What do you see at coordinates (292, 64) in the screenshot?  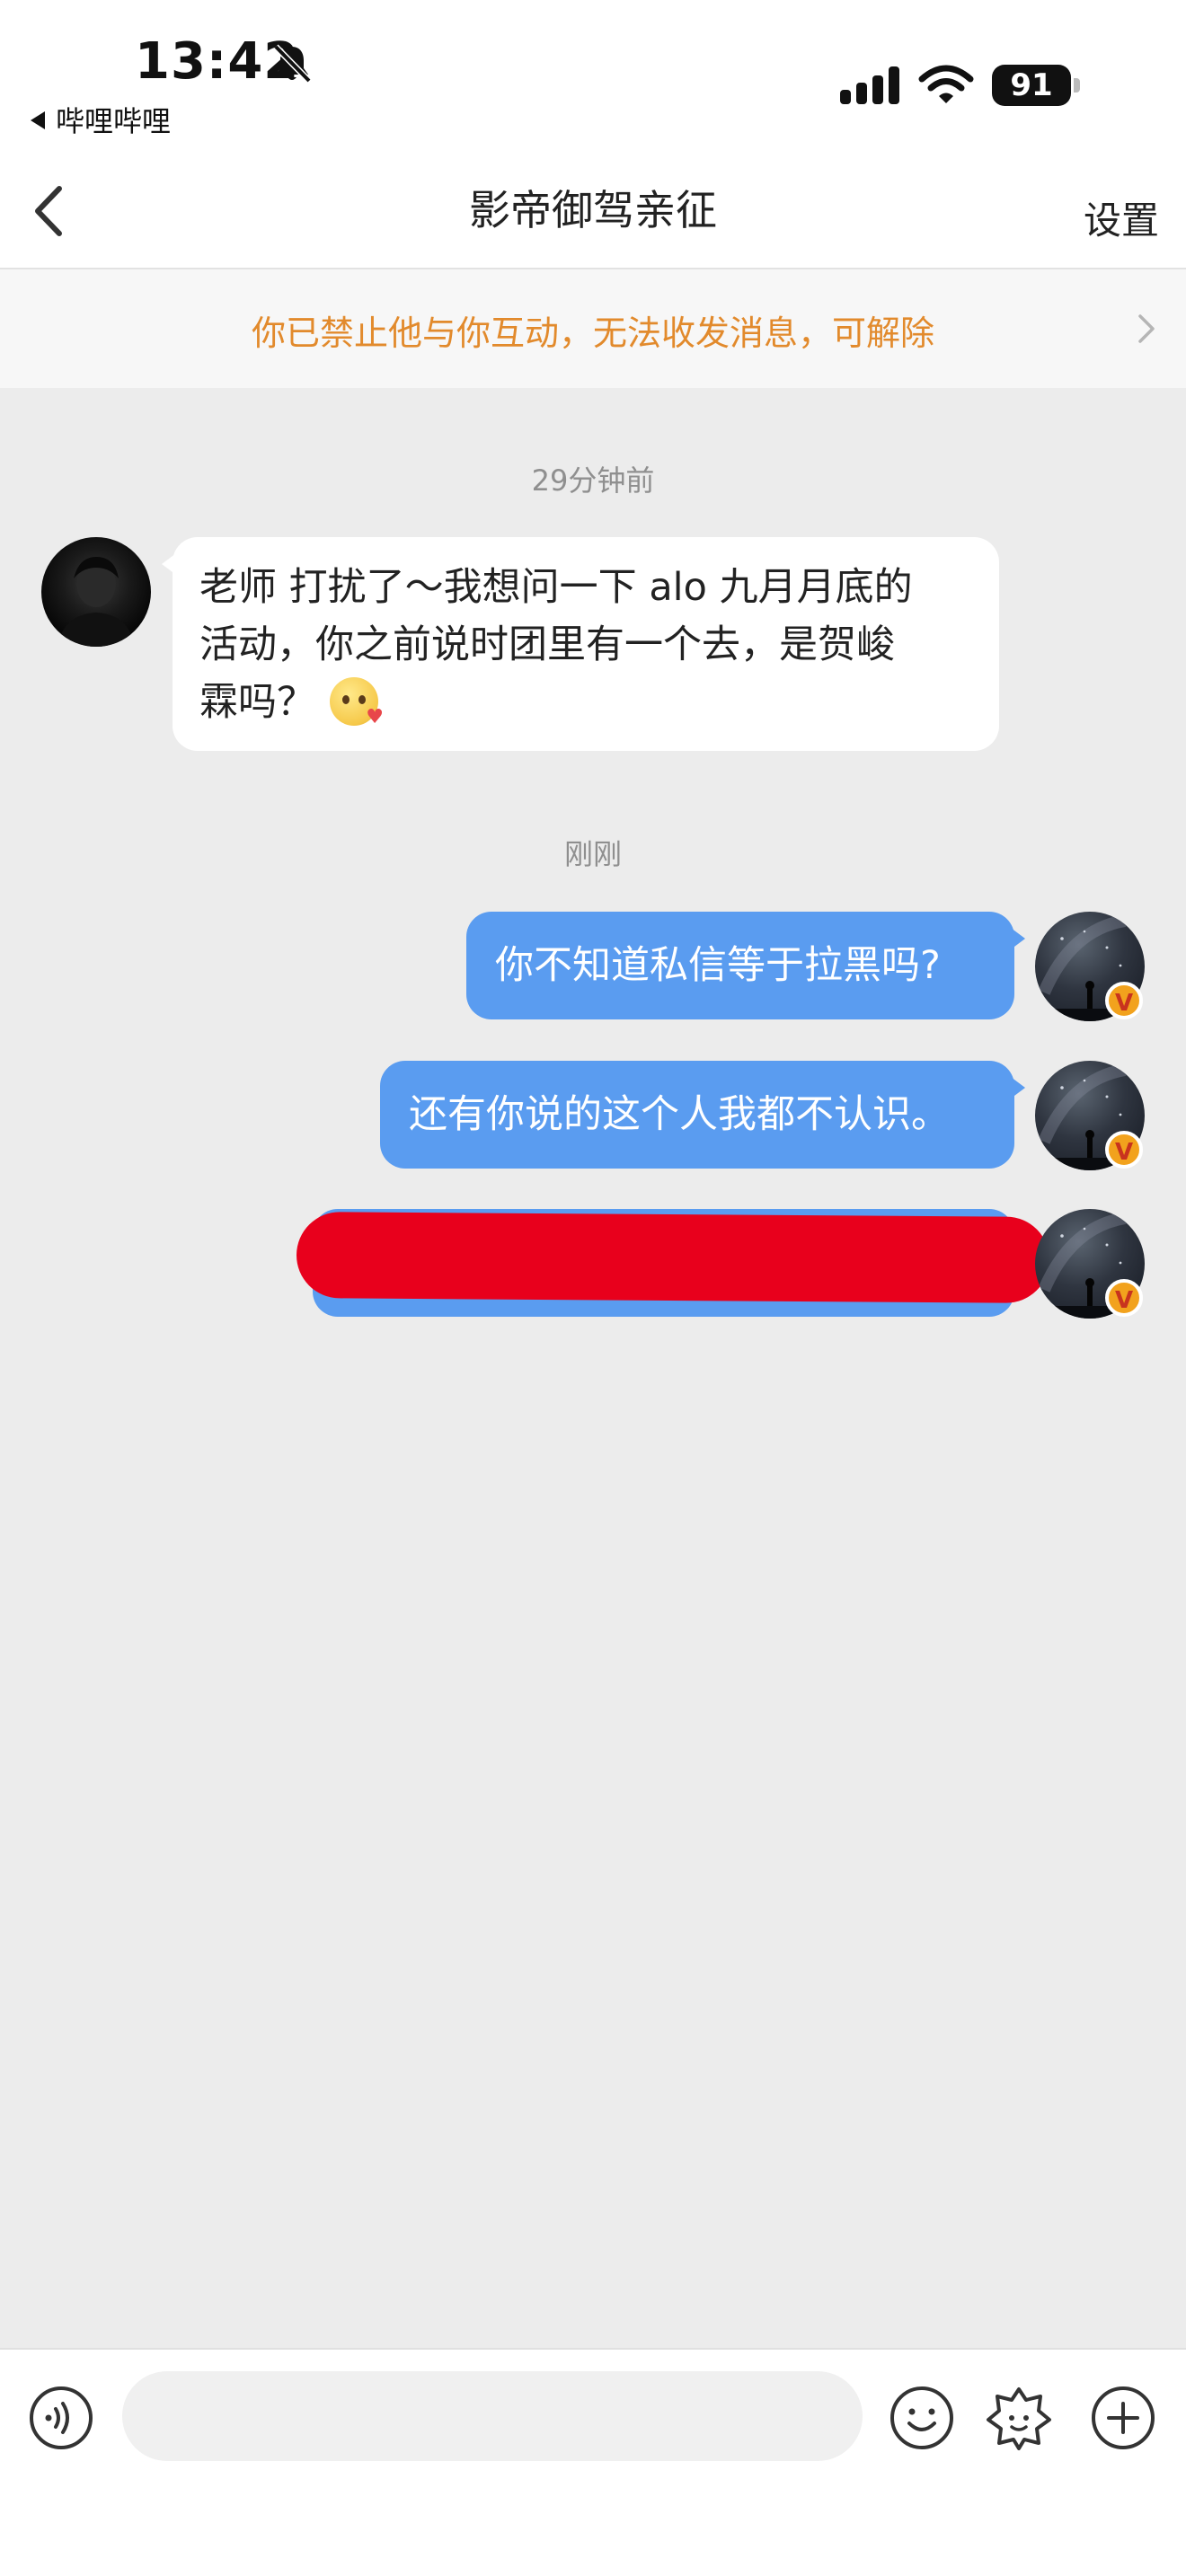 I see `bell-muted-icon` at bounding box center [292, 64].